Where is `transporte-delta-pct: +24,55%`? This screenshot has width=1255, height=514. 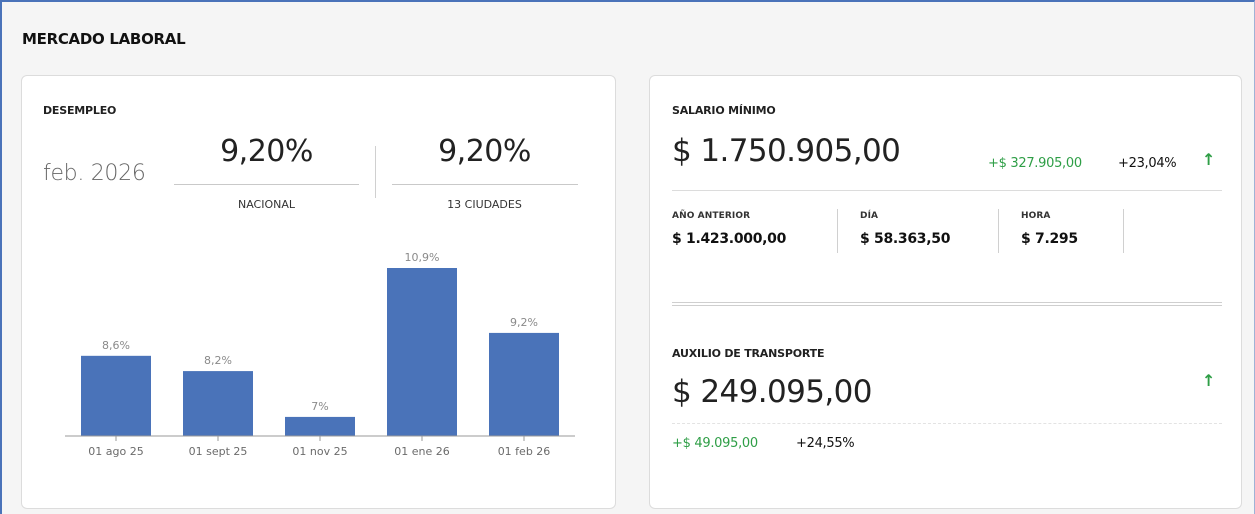
transporte-delta-pct: +24,55% is located at coordinates (825, 443).